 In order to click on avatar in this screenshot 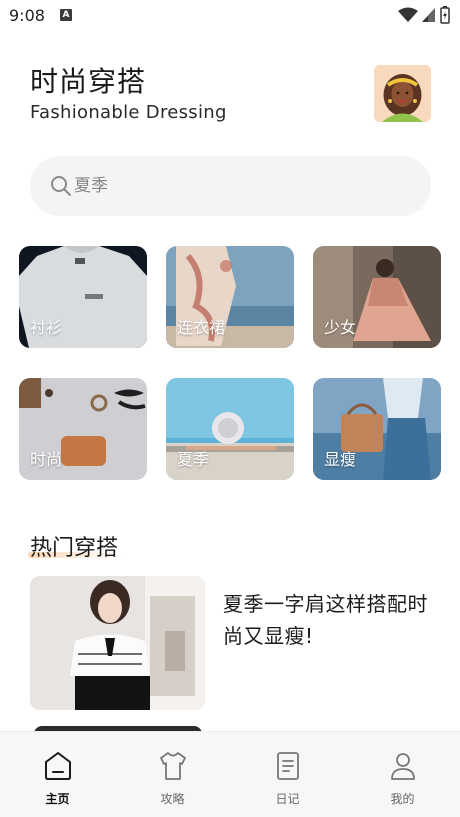, I will do `click(402, 93)`.